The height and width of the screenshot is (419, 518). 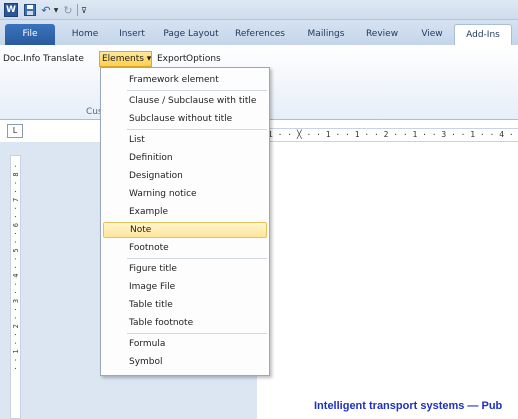 I want to click on redo-icon: ↻, so click(x=68, y=10).